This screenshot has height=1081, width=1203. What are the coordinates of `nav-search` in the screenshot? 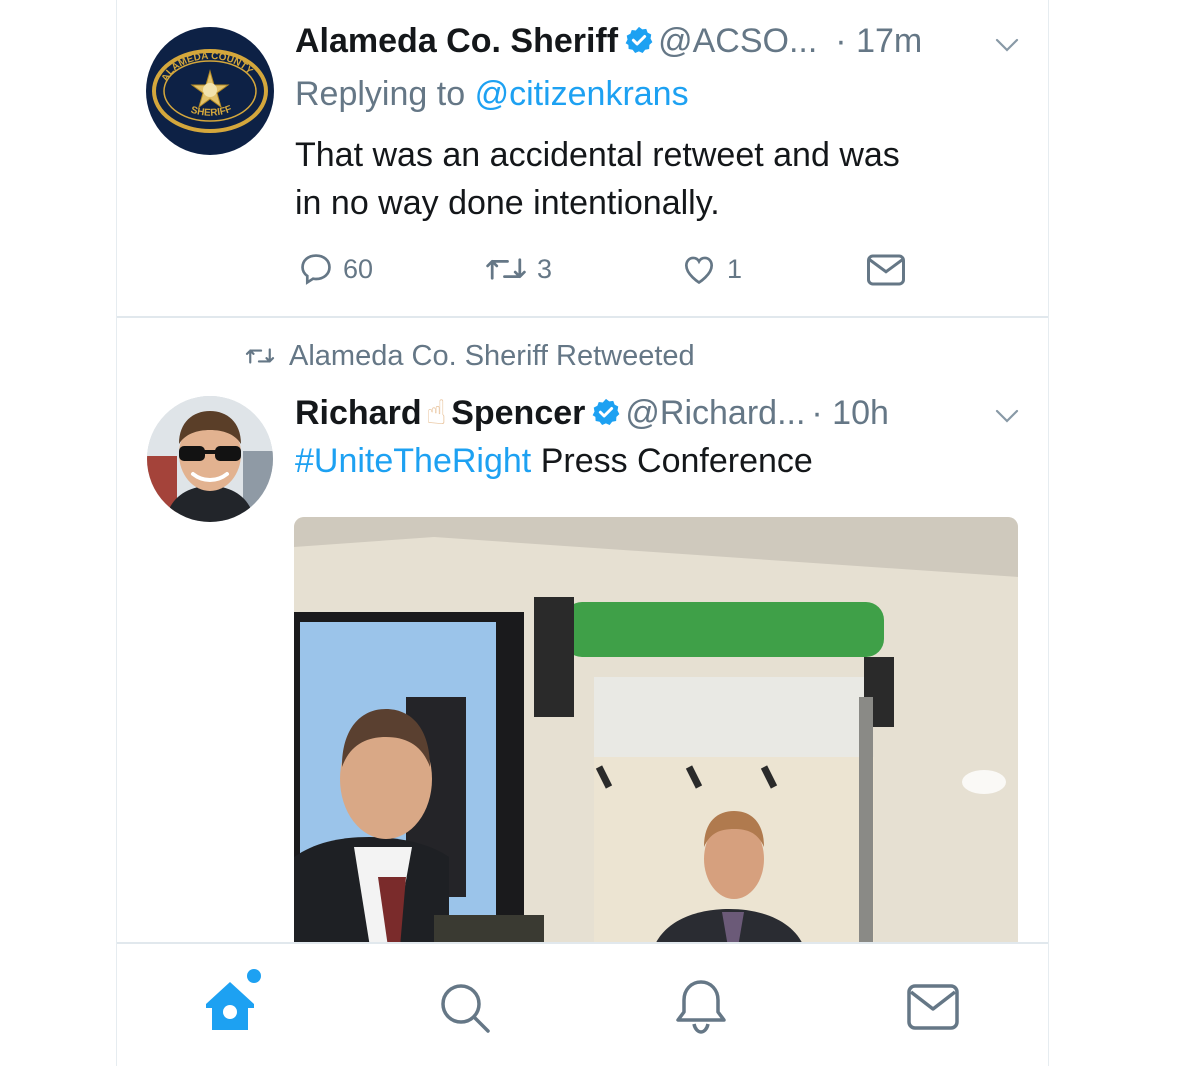 It's located at (465, 1010).